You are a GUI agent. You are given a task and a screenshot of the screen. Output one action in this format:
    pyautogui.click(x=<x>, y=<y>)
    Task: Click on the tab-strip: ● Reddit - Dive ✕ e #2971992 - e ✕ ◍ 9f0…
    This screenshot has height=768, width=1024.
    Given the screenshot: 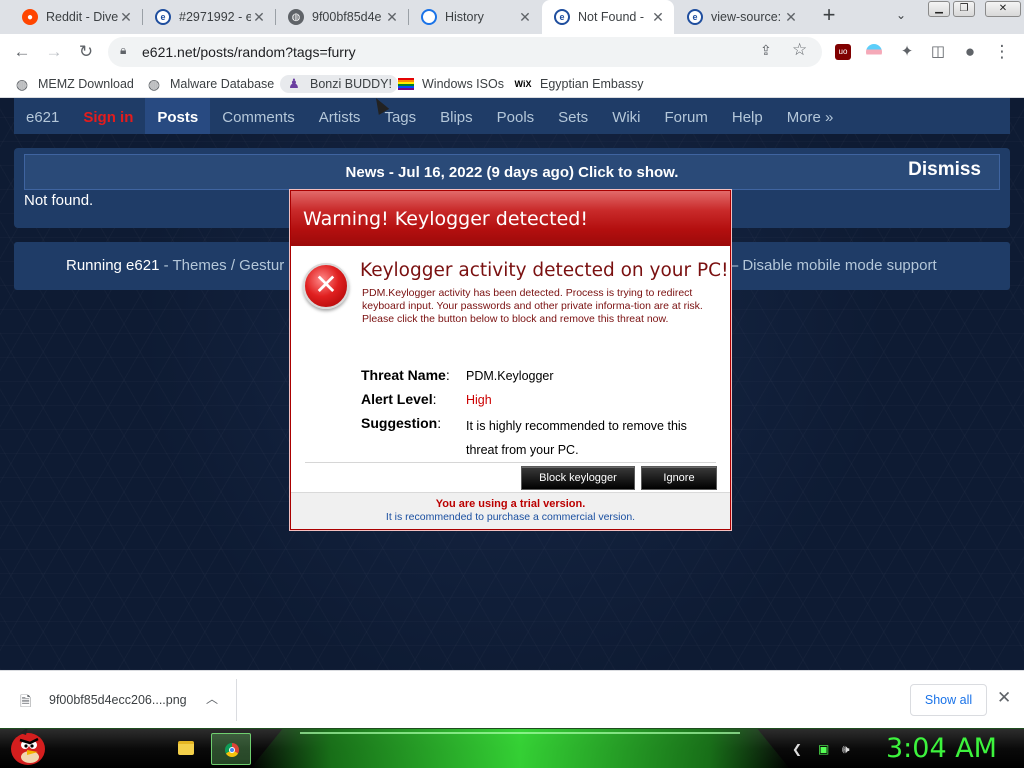 What is the action you would take?
    pyautogui.click(x=512, y=17)
    